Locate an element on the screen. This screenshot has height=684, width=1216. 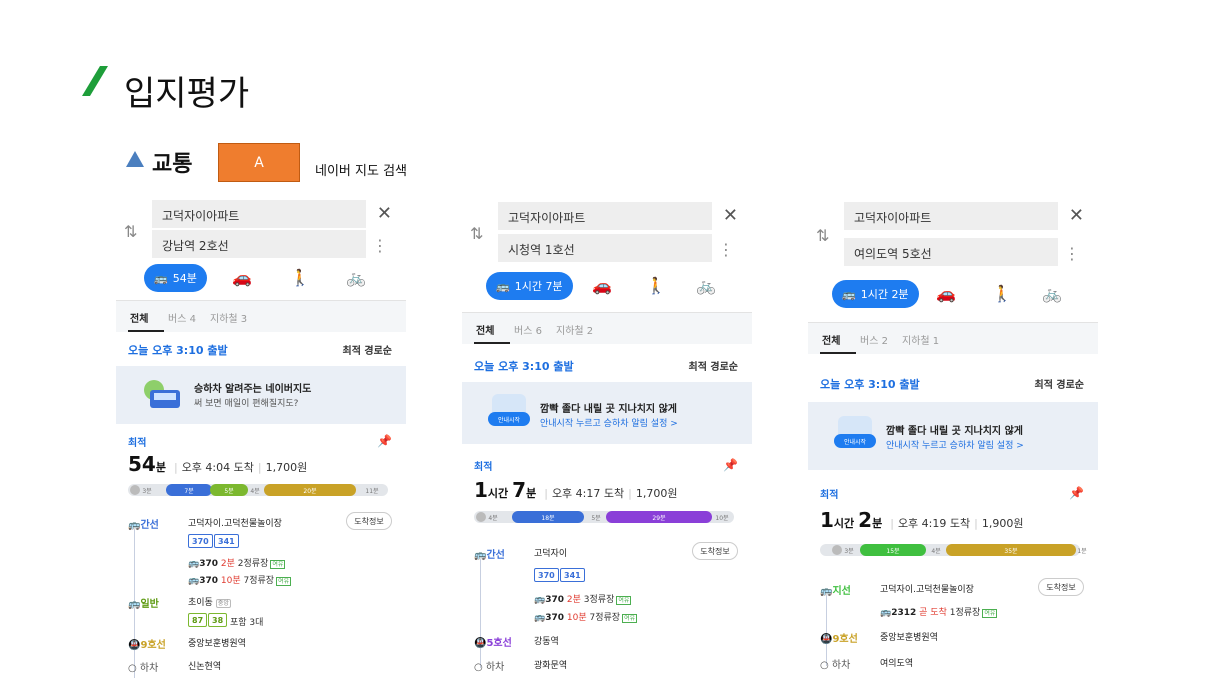
tab-bus: 버스 4 is located at coordinates (182, 317).